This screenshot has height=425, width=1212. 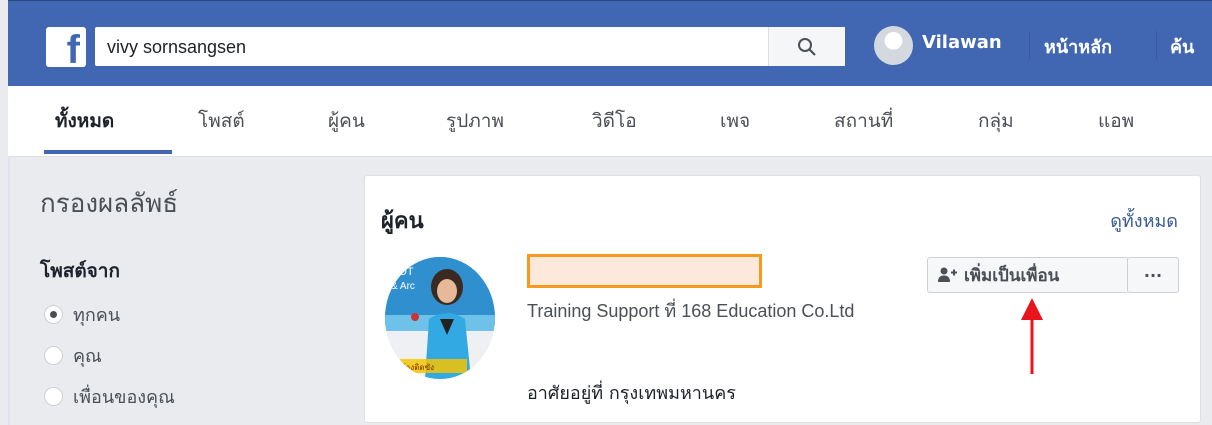 What do you see at coordinates (863, 121) in the screenshot?
I see `tab-places: สถานที่` at bounding box center [863, 121].